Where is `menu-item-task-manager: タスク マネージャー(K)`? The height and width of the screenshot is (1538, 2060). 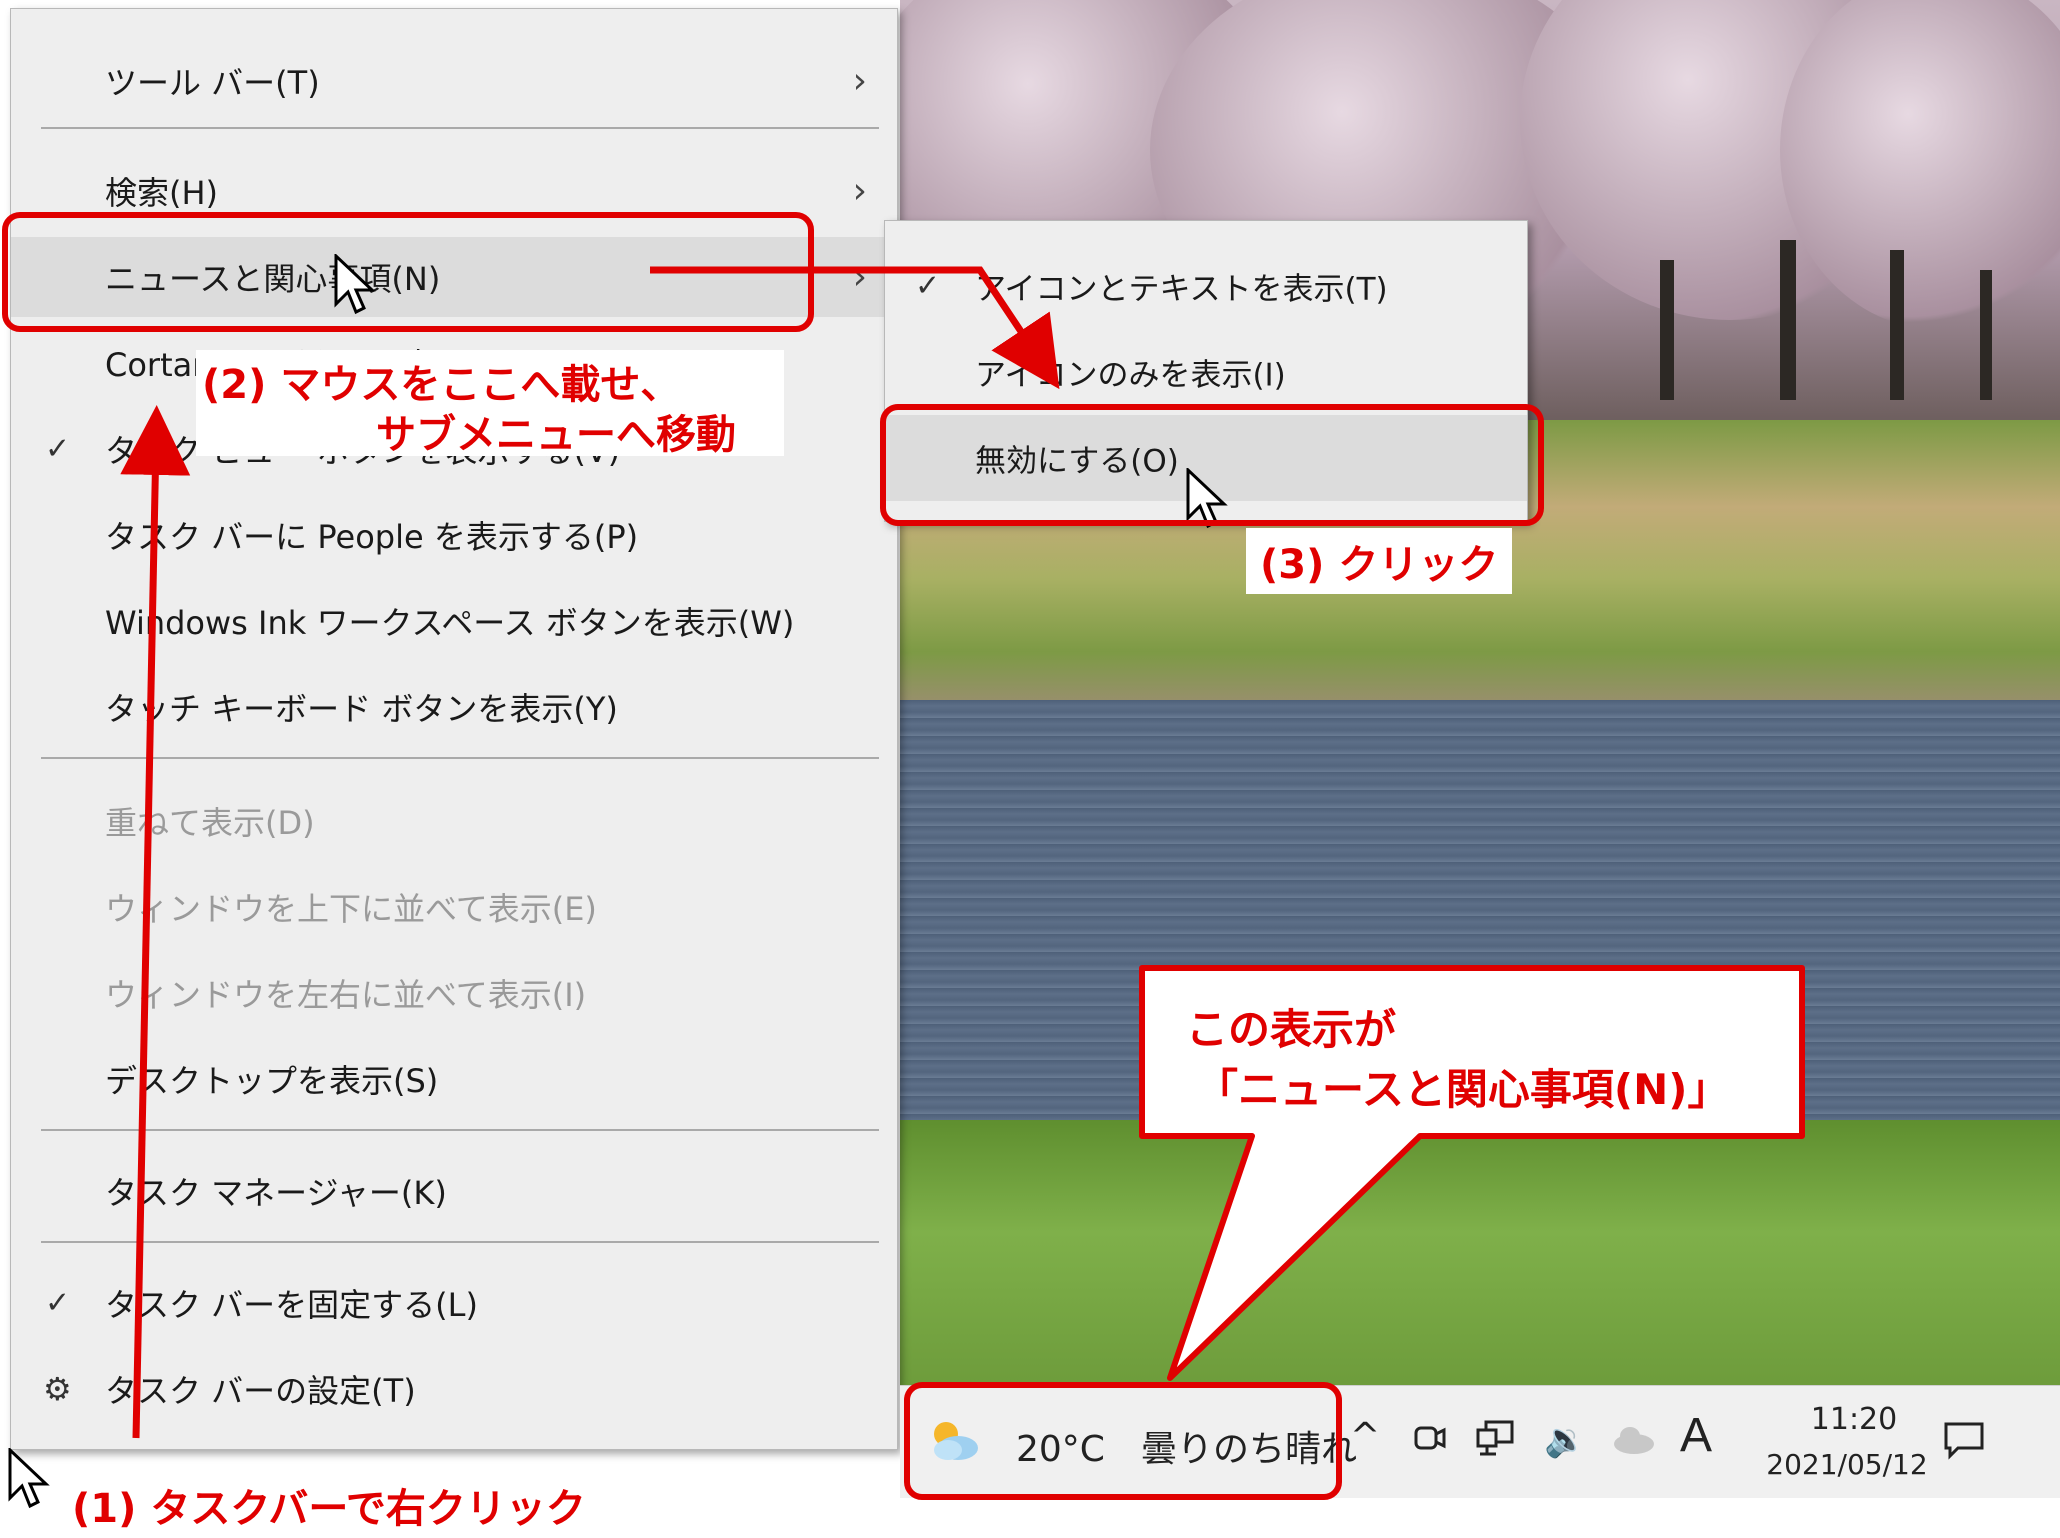
menu-item-task-manager: タスク マネージャー(K) is located at coordinates (454, 1191).